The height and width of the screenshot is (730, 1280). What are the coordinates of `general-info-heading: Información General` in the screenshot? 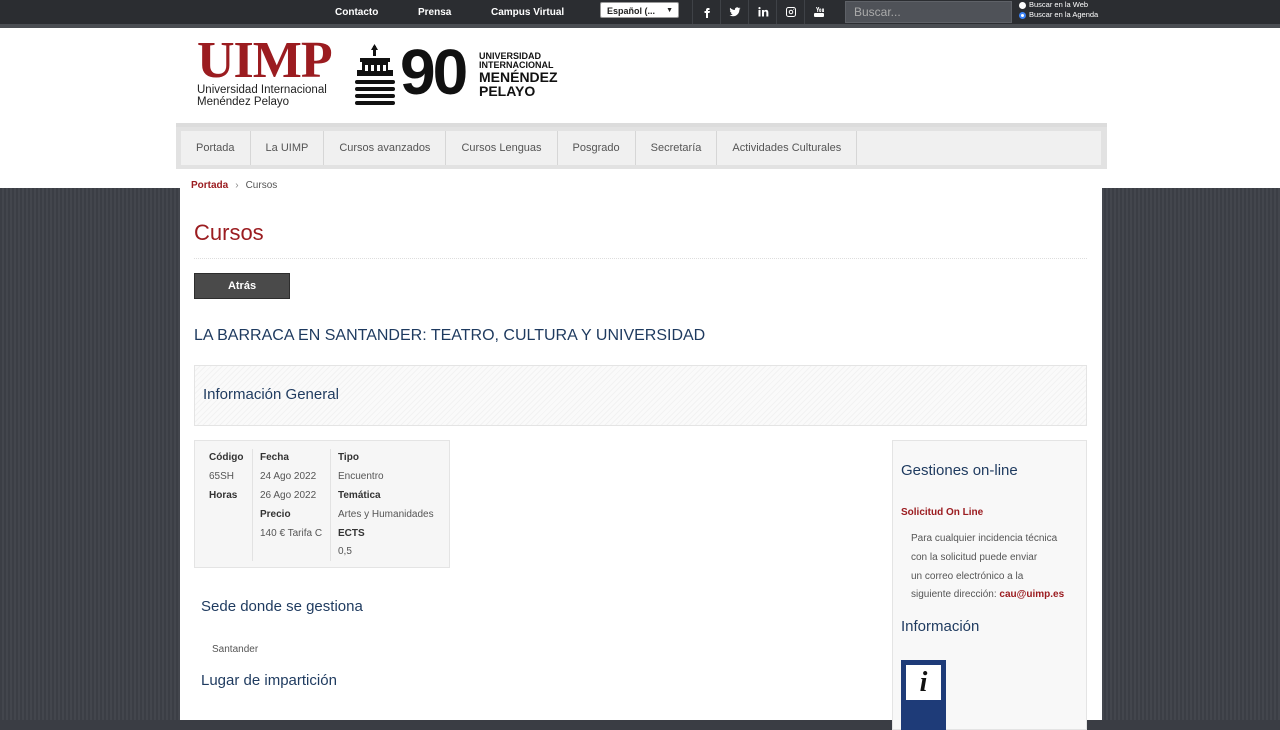 It's located at (271, 394).